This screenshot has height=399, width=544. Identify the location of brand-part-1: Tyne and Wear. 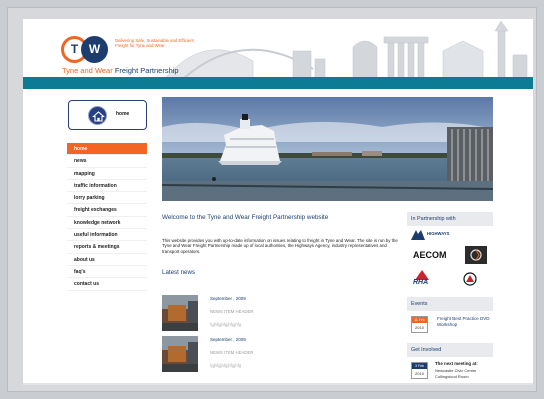
(88, 70).